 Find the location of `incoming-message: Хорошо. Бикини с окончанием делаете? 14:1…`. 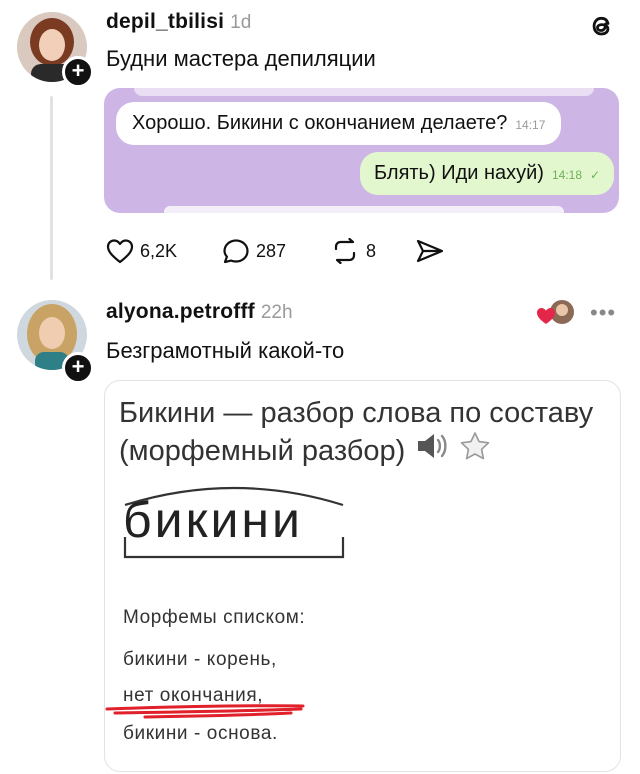

incoming-message: Хорошо. Бикини с окончанием делаете? 14:1… is located at coordinates (339, 123).